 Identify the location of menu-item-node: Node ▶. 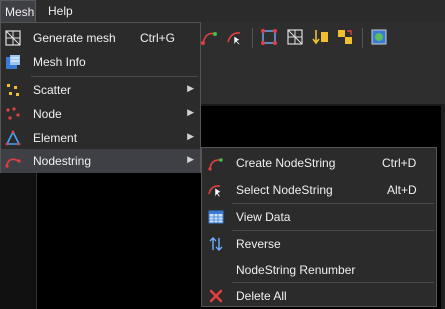
(100, 114).